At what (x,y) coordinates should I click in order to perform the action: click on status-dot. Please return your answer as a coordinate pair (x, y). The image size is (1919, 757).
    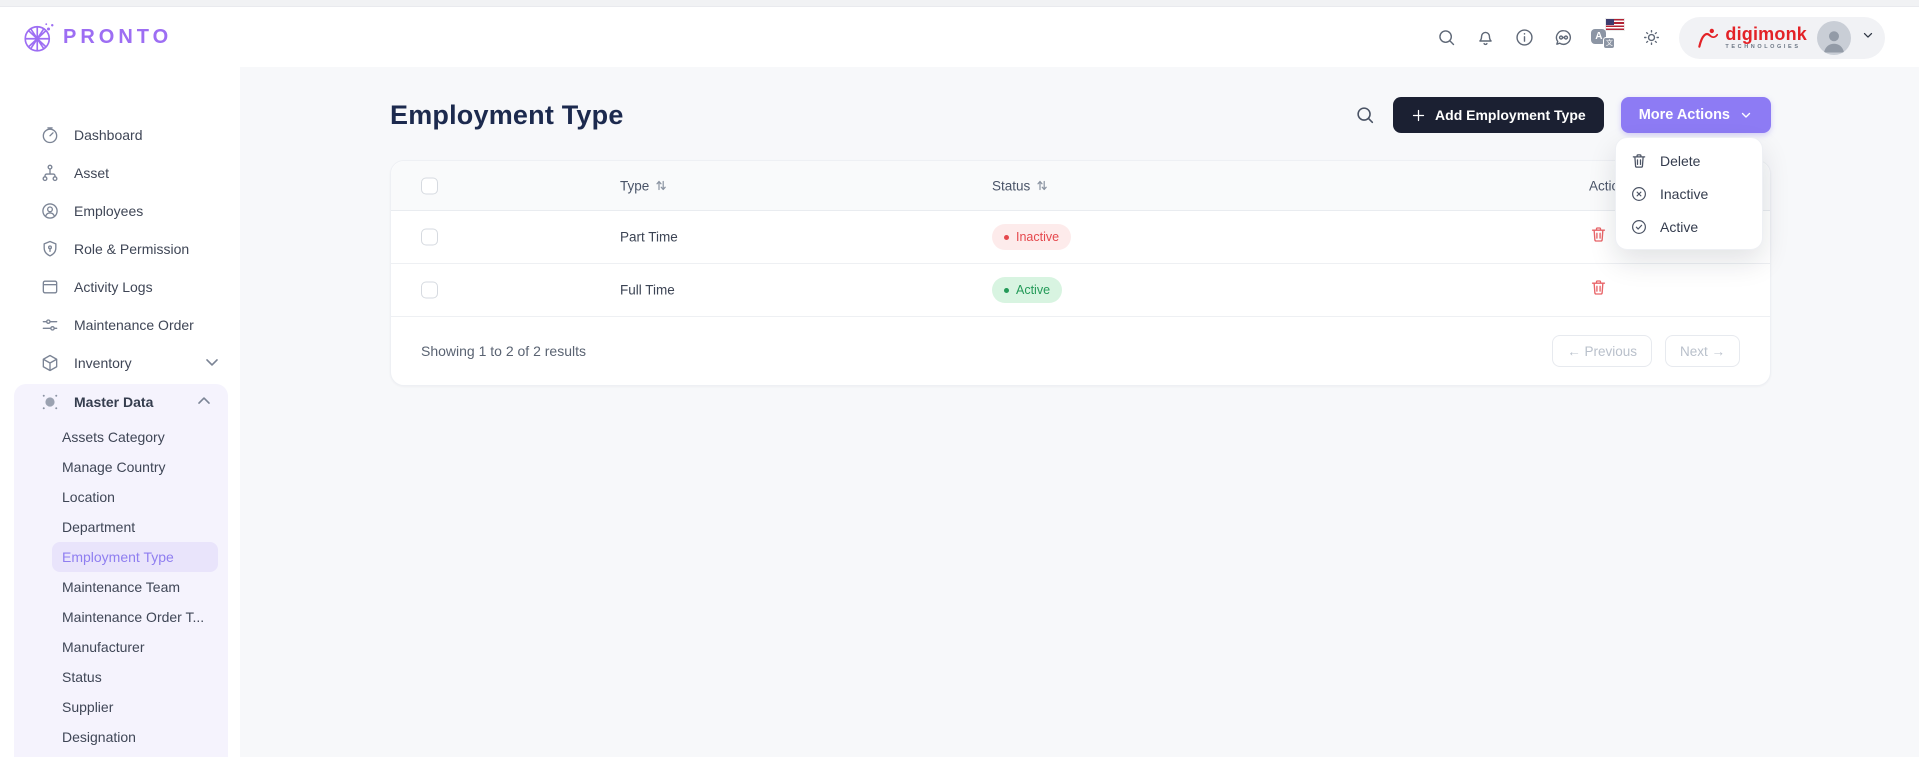
    Looking at the image, I should click on (1006, 290).